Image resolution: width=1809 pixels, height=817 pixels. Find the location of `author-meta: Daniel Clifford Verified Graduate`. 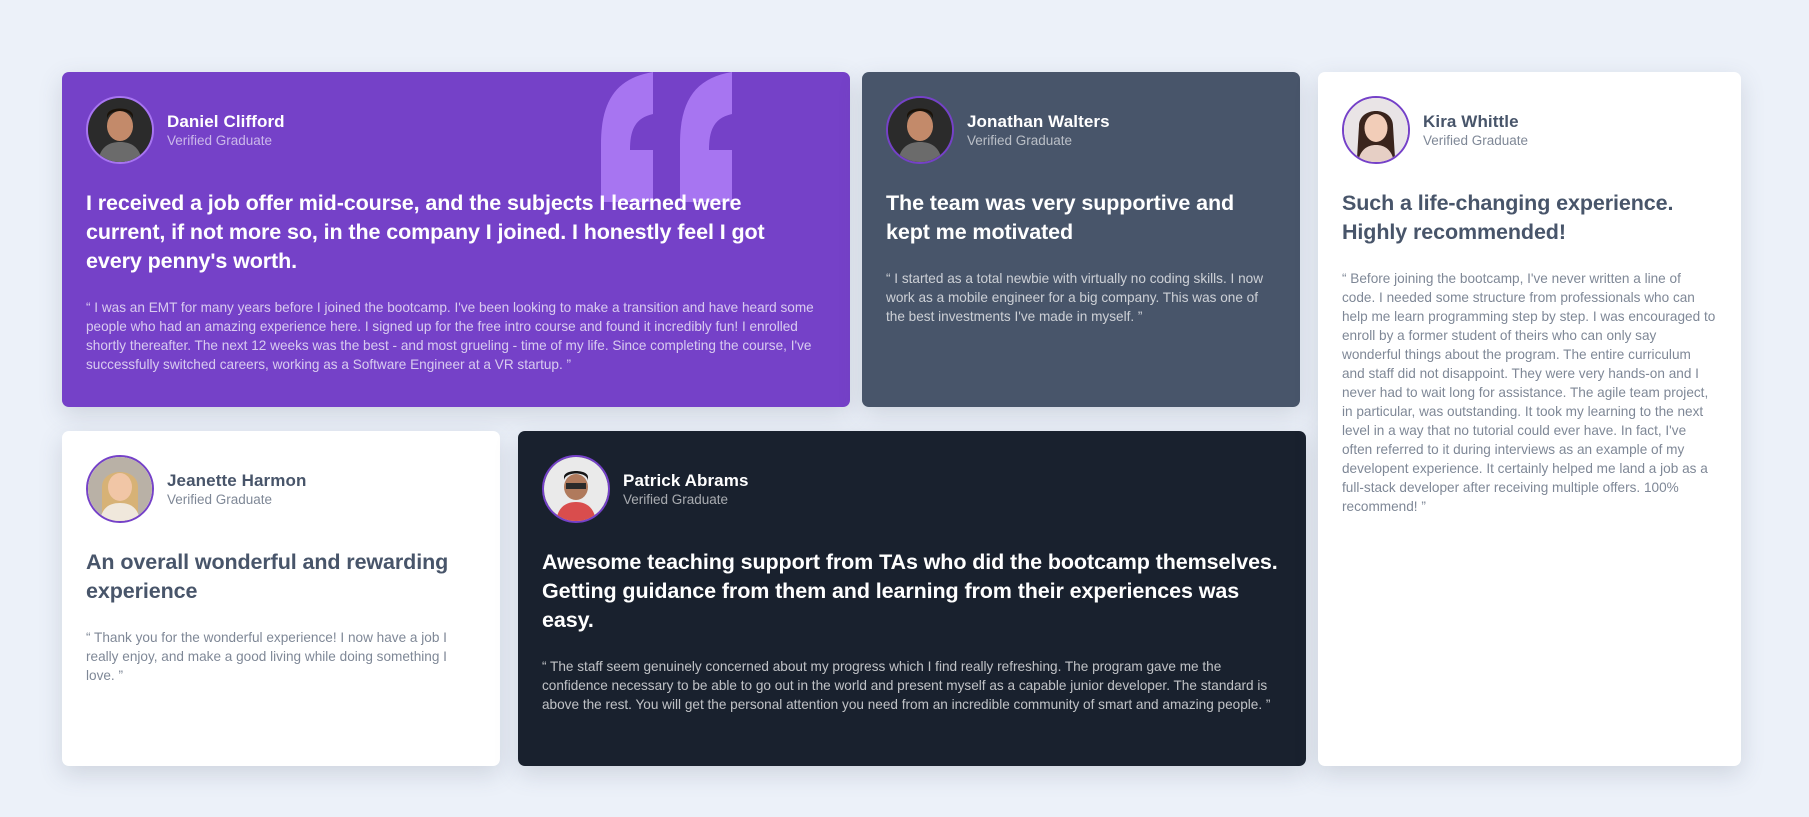

author-meta: Daniel Clifford Verified Graduate is located at coordinates (226, 130).